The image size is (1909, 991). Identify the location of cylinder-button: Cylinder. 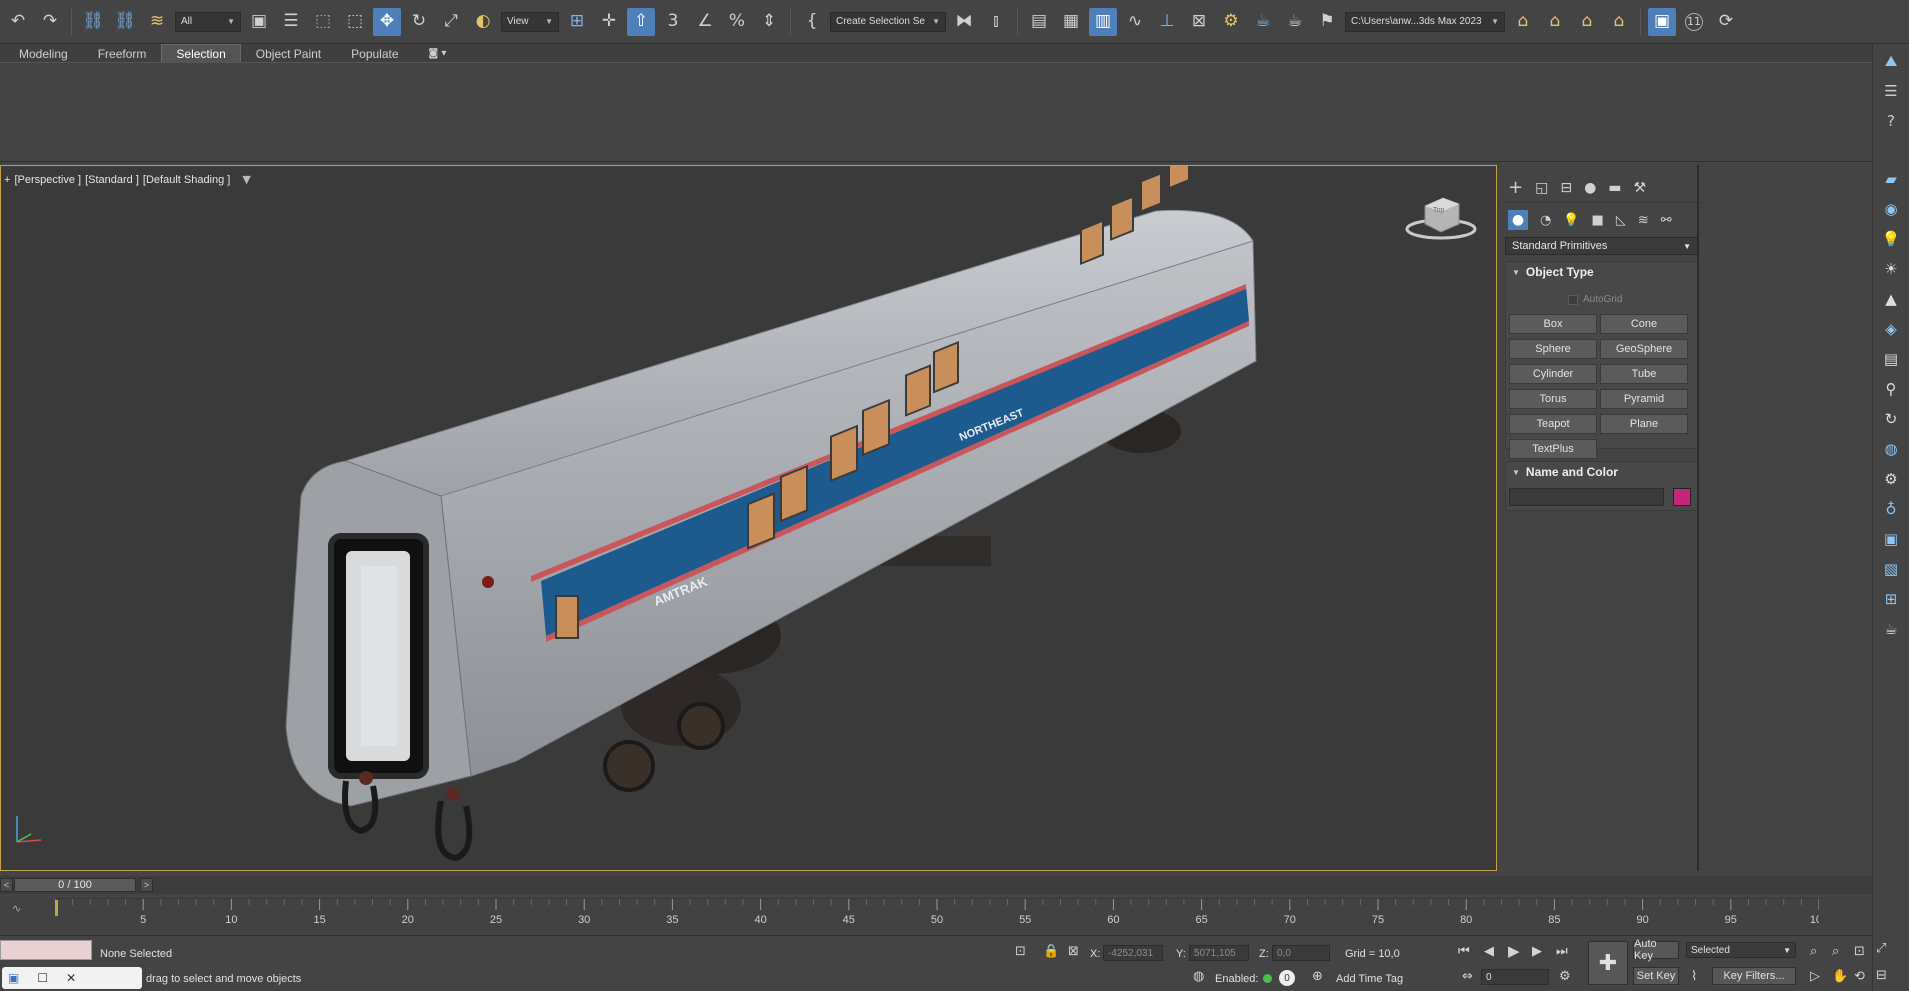
(1553, 374).